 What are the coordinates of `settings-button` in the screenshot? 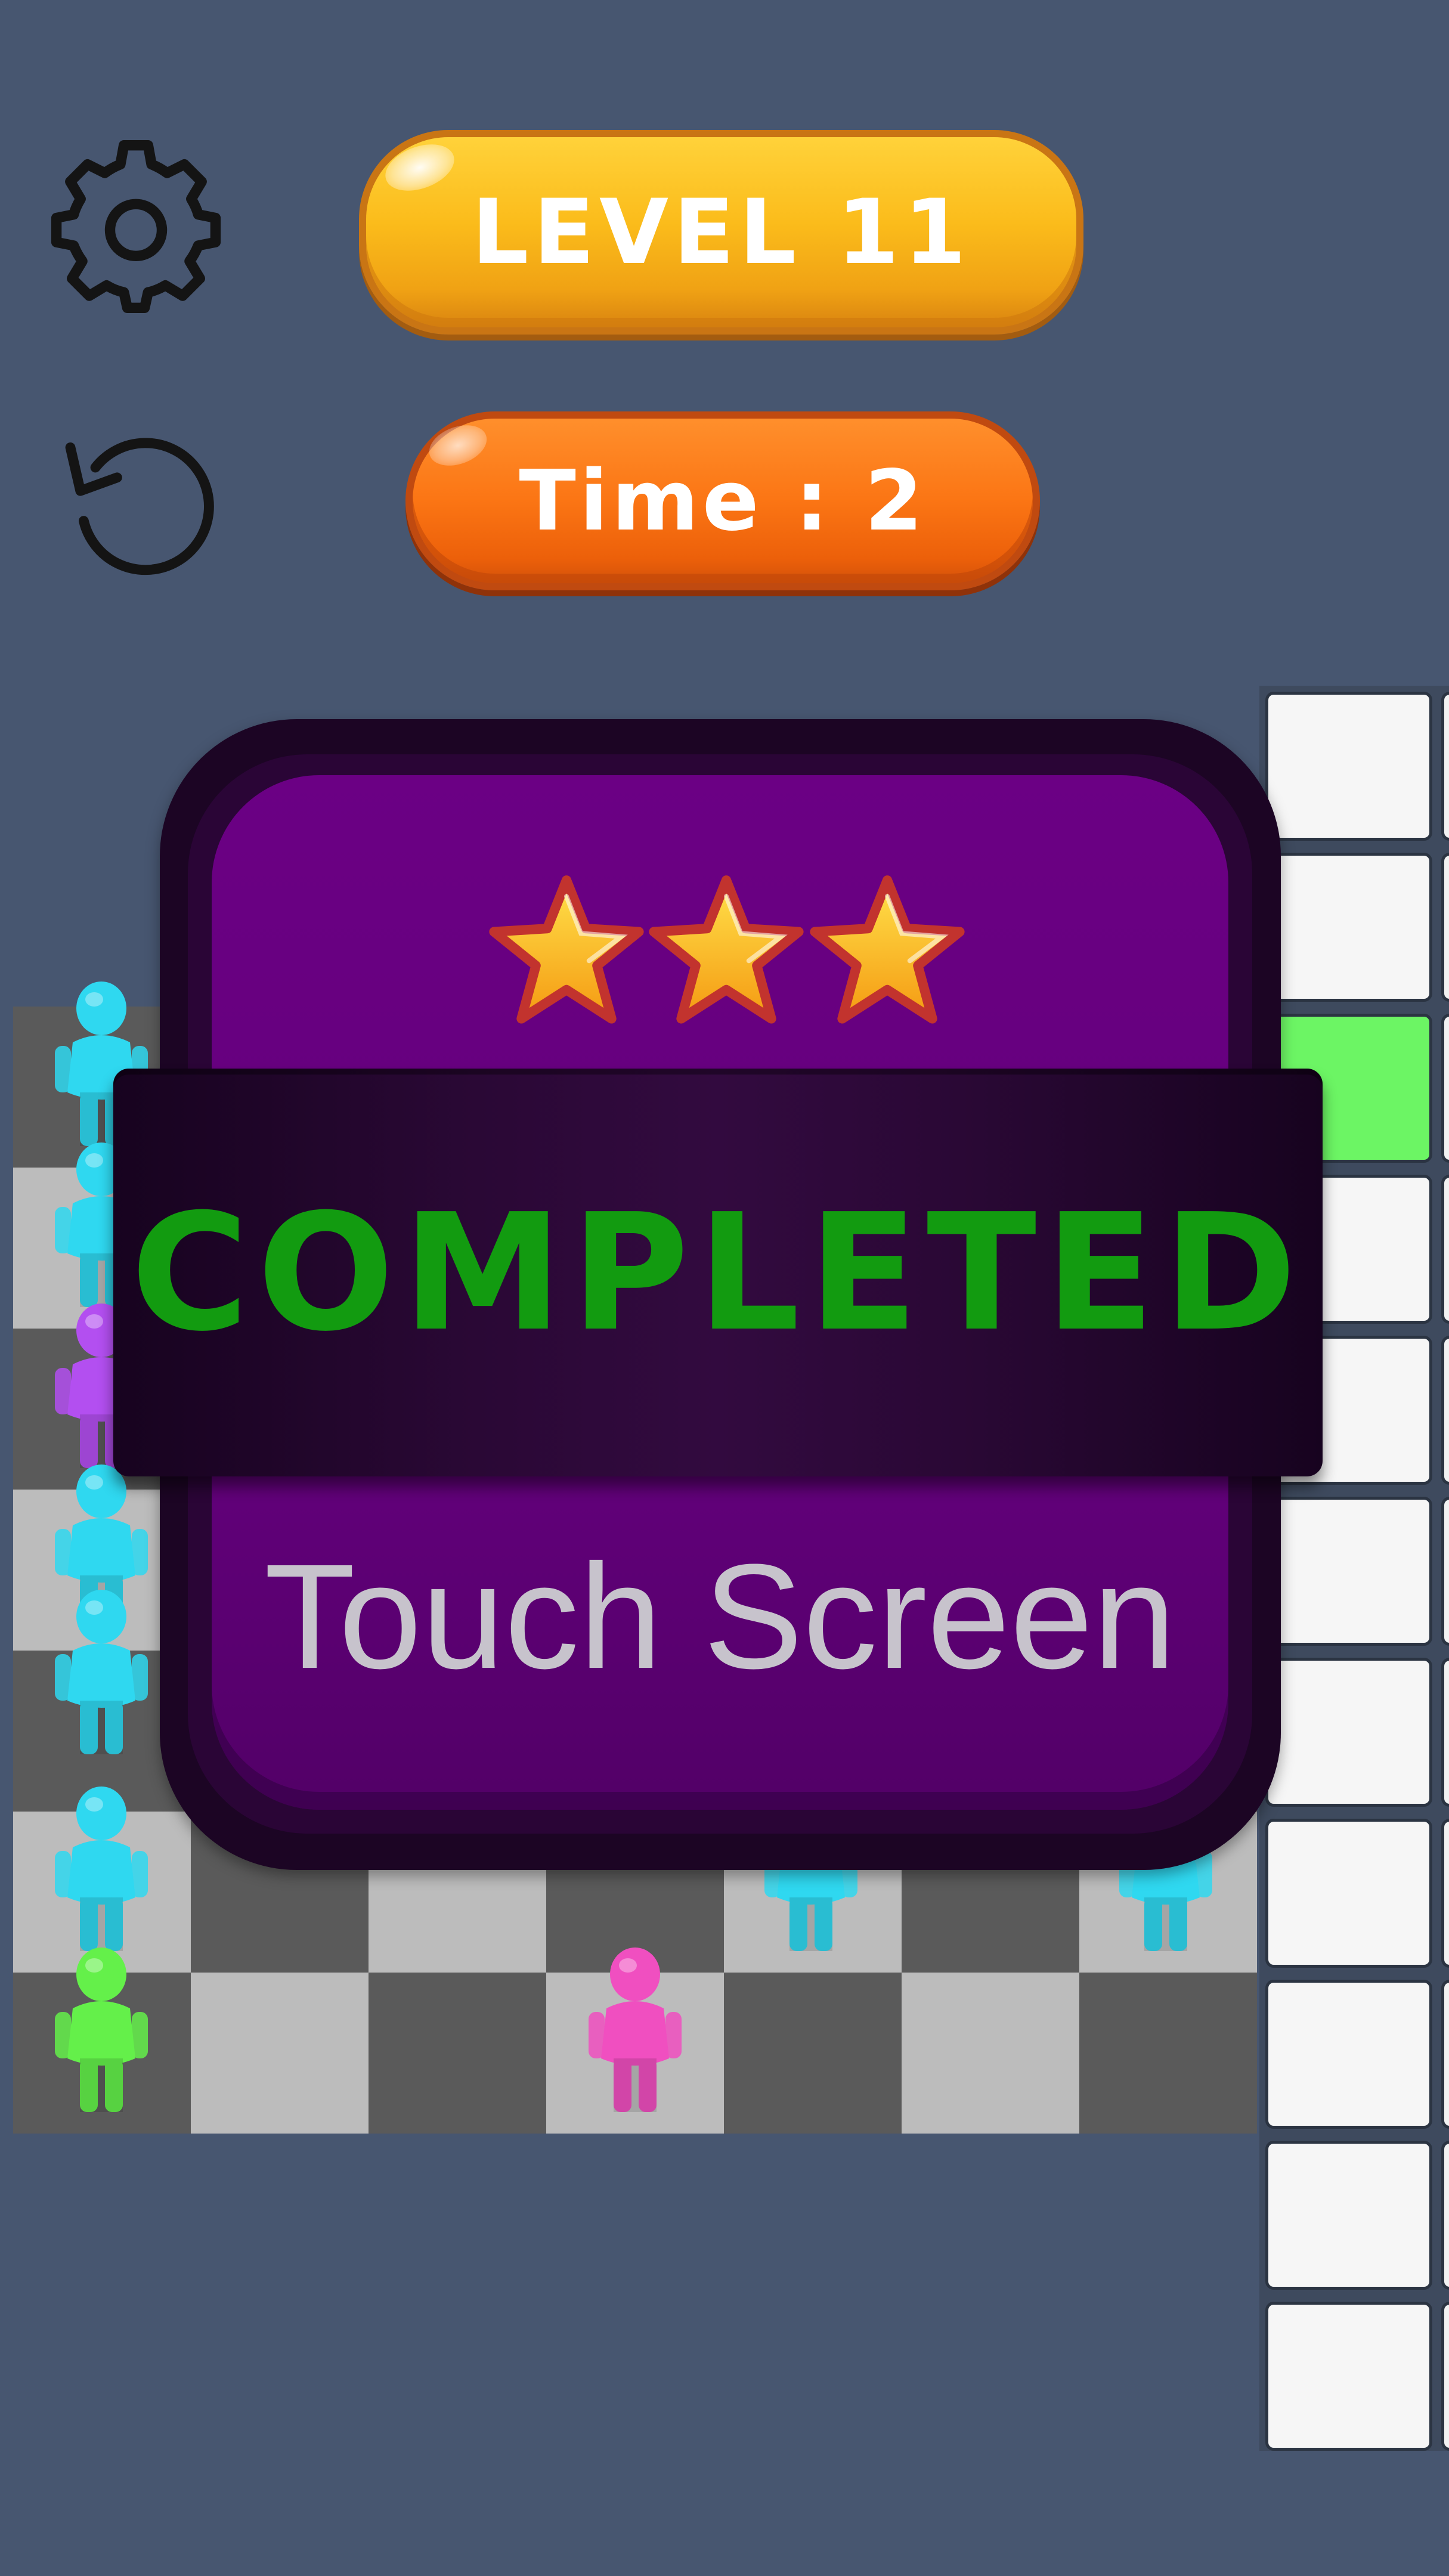 It's located at (136, 226).